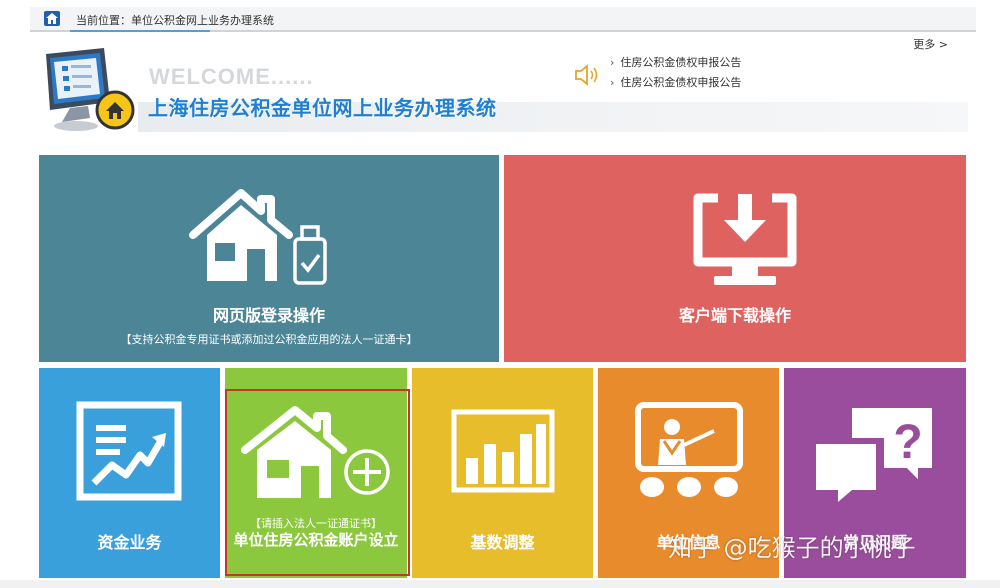 This screenshot has height=588, width=1000. Describe the element at coordinates (586, 75) in the screenshot. I see `speaker-icon` at that location.